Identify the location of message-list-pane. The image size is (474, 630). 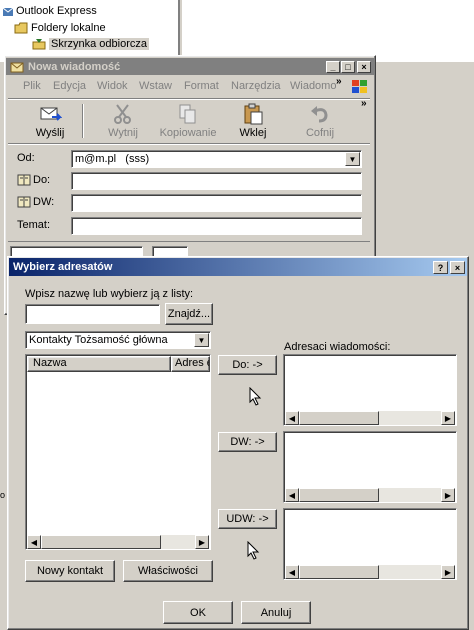
(328, 31).